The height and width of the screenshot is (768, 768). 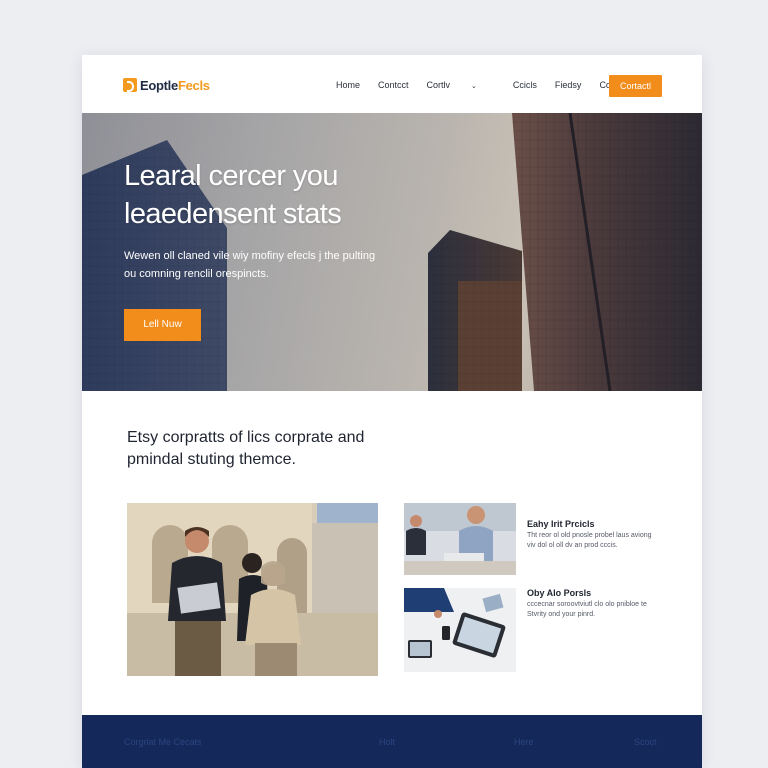 I want to click on nav-item-5: Fiedsy, so click(x=568, y=85).